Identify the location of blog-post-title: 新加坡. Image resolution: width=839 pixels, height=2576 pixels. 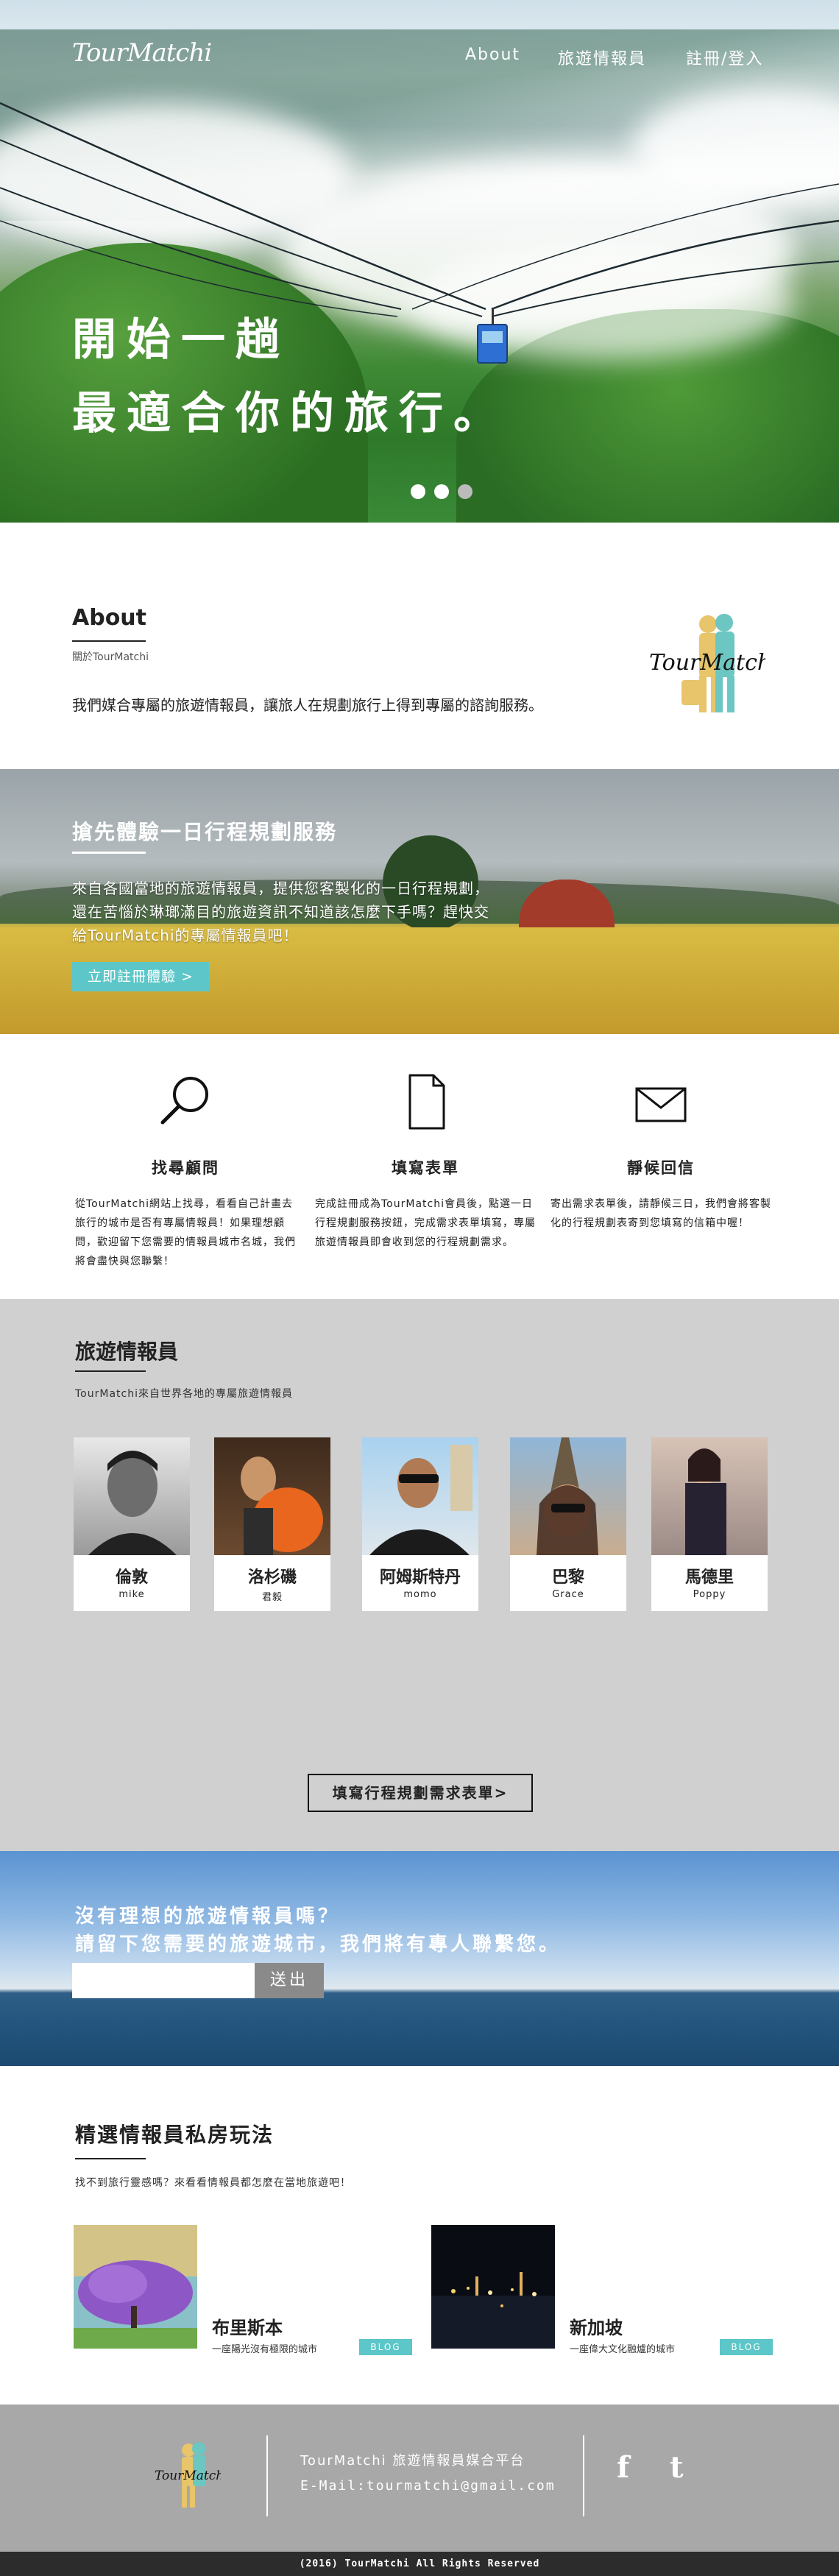
(596, 2328).